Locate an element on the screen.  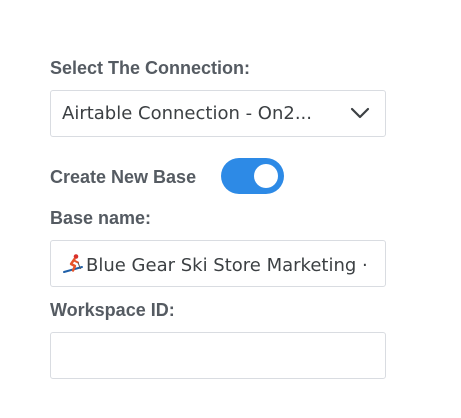
base-name-input-viewport: Blue Gear Ski Store Marketing · is located at coordinates (218, 263).